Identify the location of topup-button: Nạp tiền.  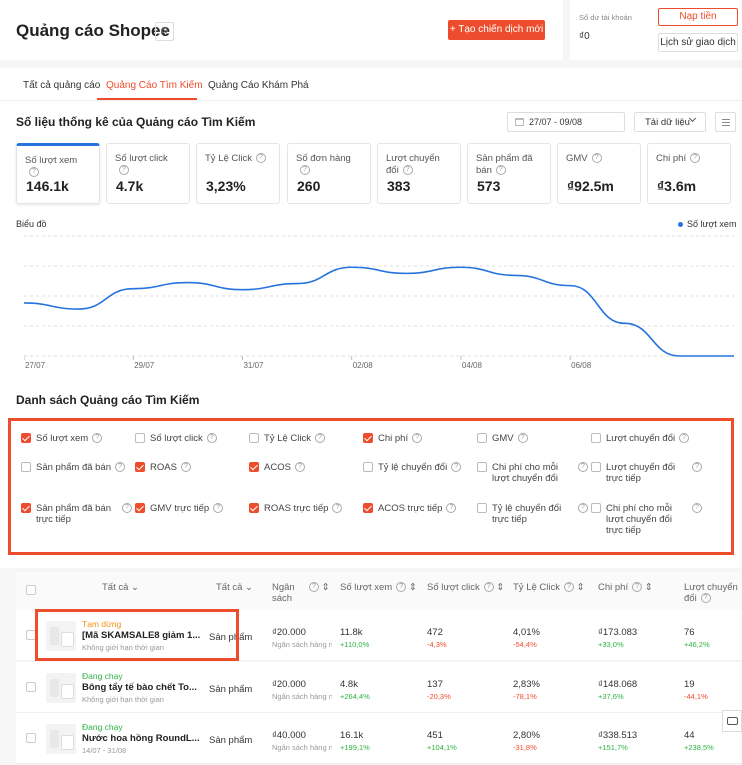
(698, 17).